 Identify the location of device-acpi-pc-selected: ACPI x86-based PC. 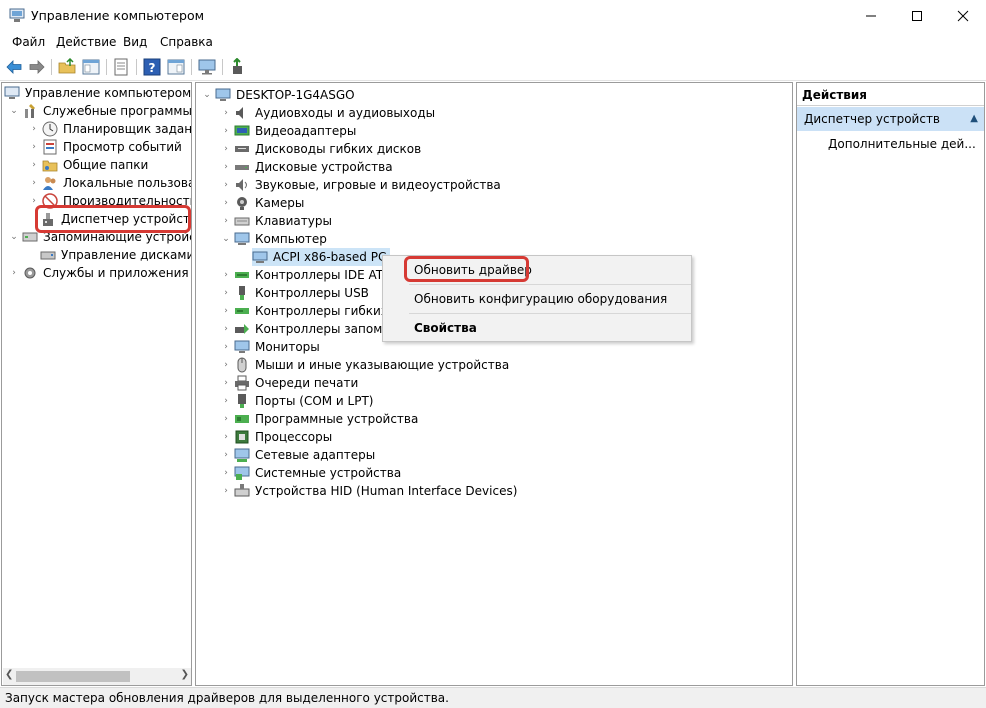
(321, 257).